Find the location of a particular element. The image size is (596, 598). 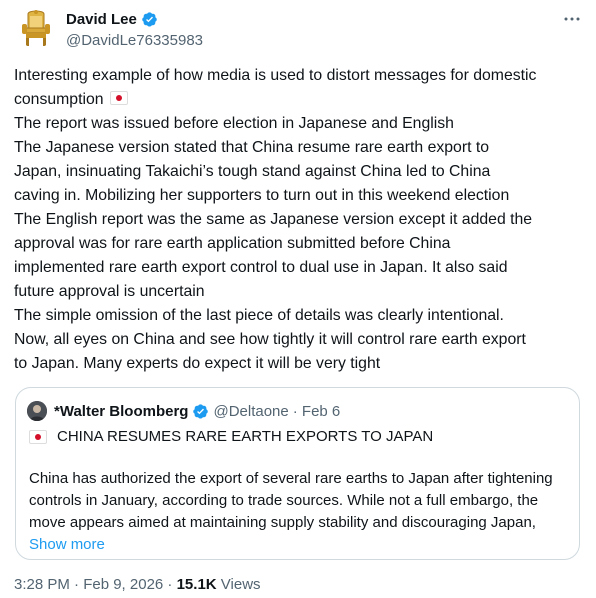

person-avatar-image is located at coordinates (37, 411).